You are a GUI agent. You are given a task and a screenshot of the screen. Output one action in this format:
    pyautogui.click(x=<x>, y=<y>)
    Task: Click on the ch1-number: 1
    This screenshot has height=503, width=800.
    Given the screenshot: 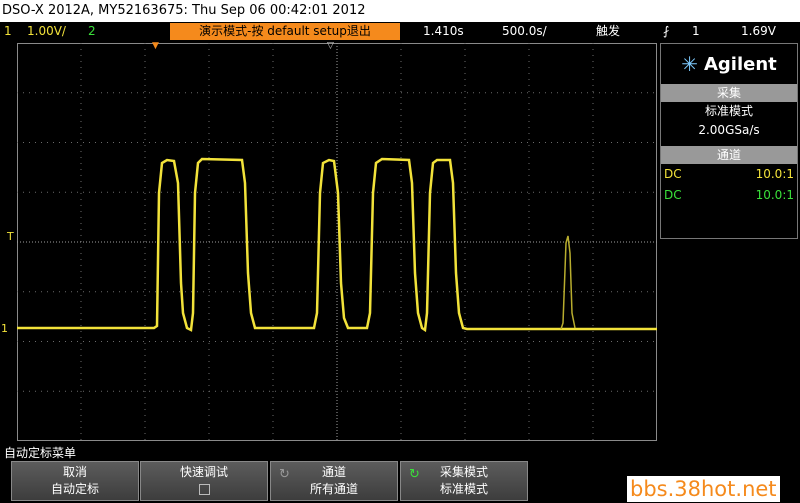 What is the action you would take?
    pyautogui.click(x=8, y=31)
    